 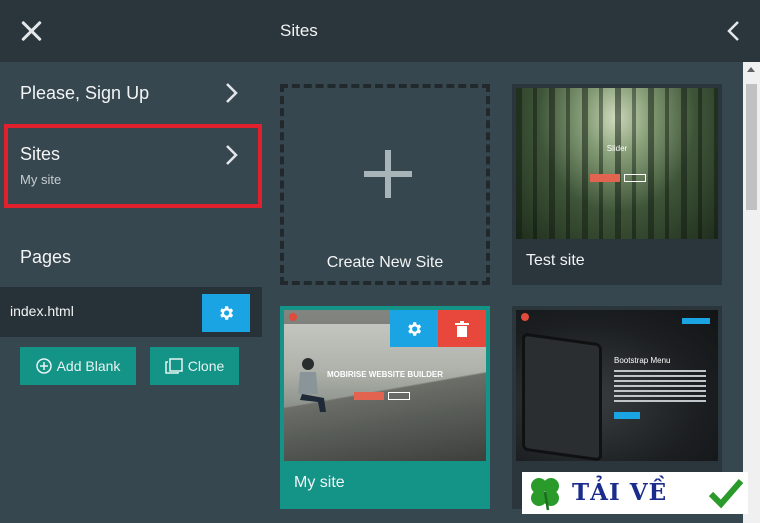 I want to click on site-card-my-site: MOBIRISE WEBSITE BUILDER My site, so click(x=385, y=407).